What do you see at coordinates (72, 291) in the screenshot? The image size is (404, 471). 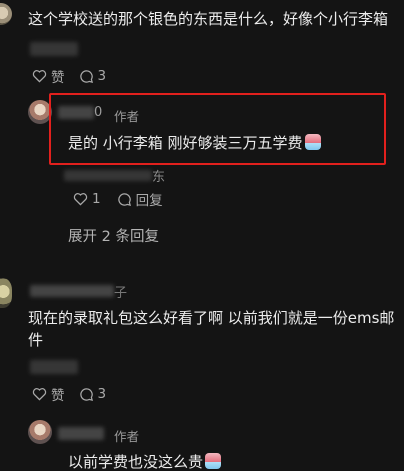 I see `commenter-name-blurred` at bounding box center [72, 291].